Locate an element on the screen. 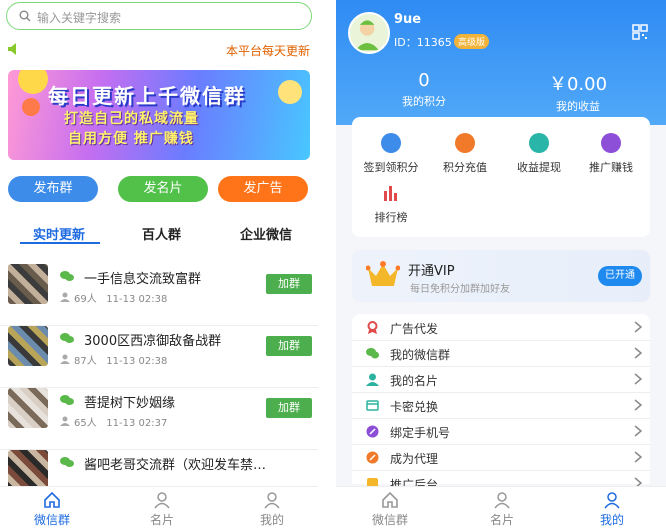 The height and width of the screenshot is (531, 666). menu-become-agent: 成为代理 is located at coordinates (501, 458).